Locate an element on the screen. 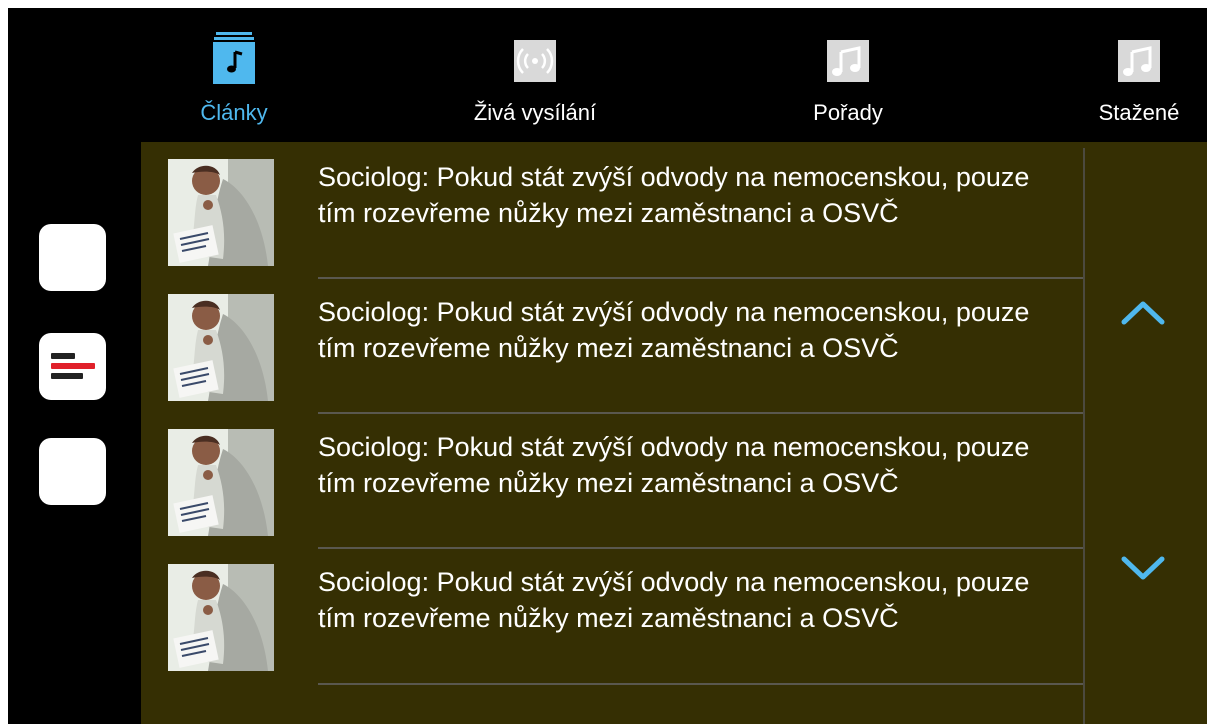  broadcast-icon is located at coordinates (535, 61).